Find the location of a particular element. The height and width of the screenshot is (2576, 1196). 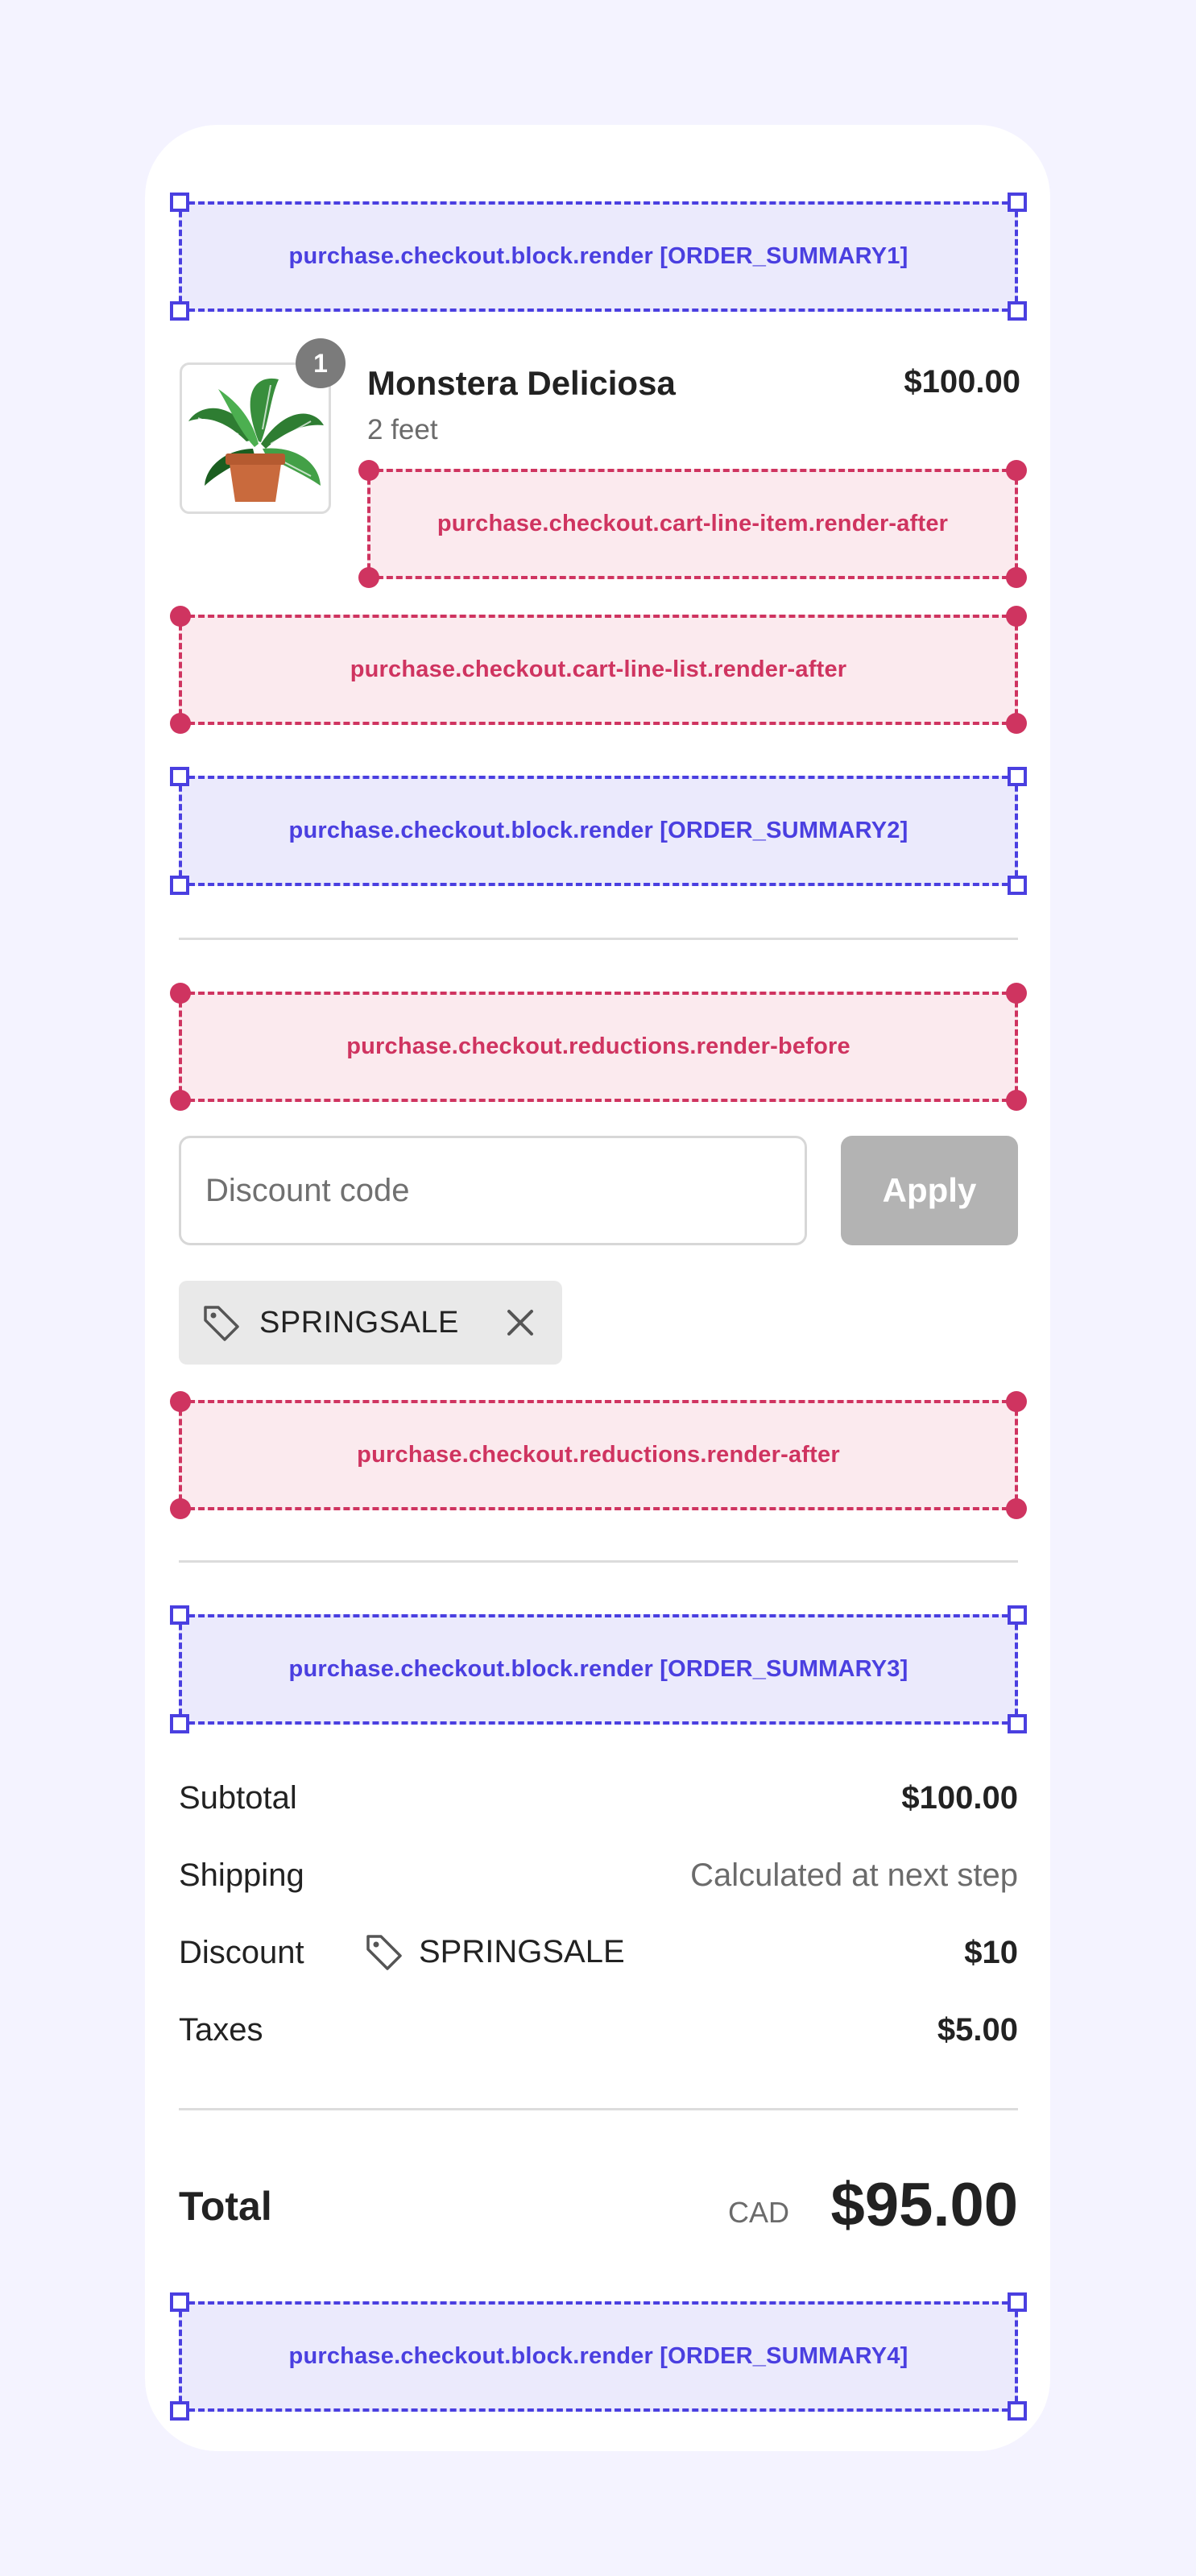

total-label: Total is located at coordinates (225, 2206).